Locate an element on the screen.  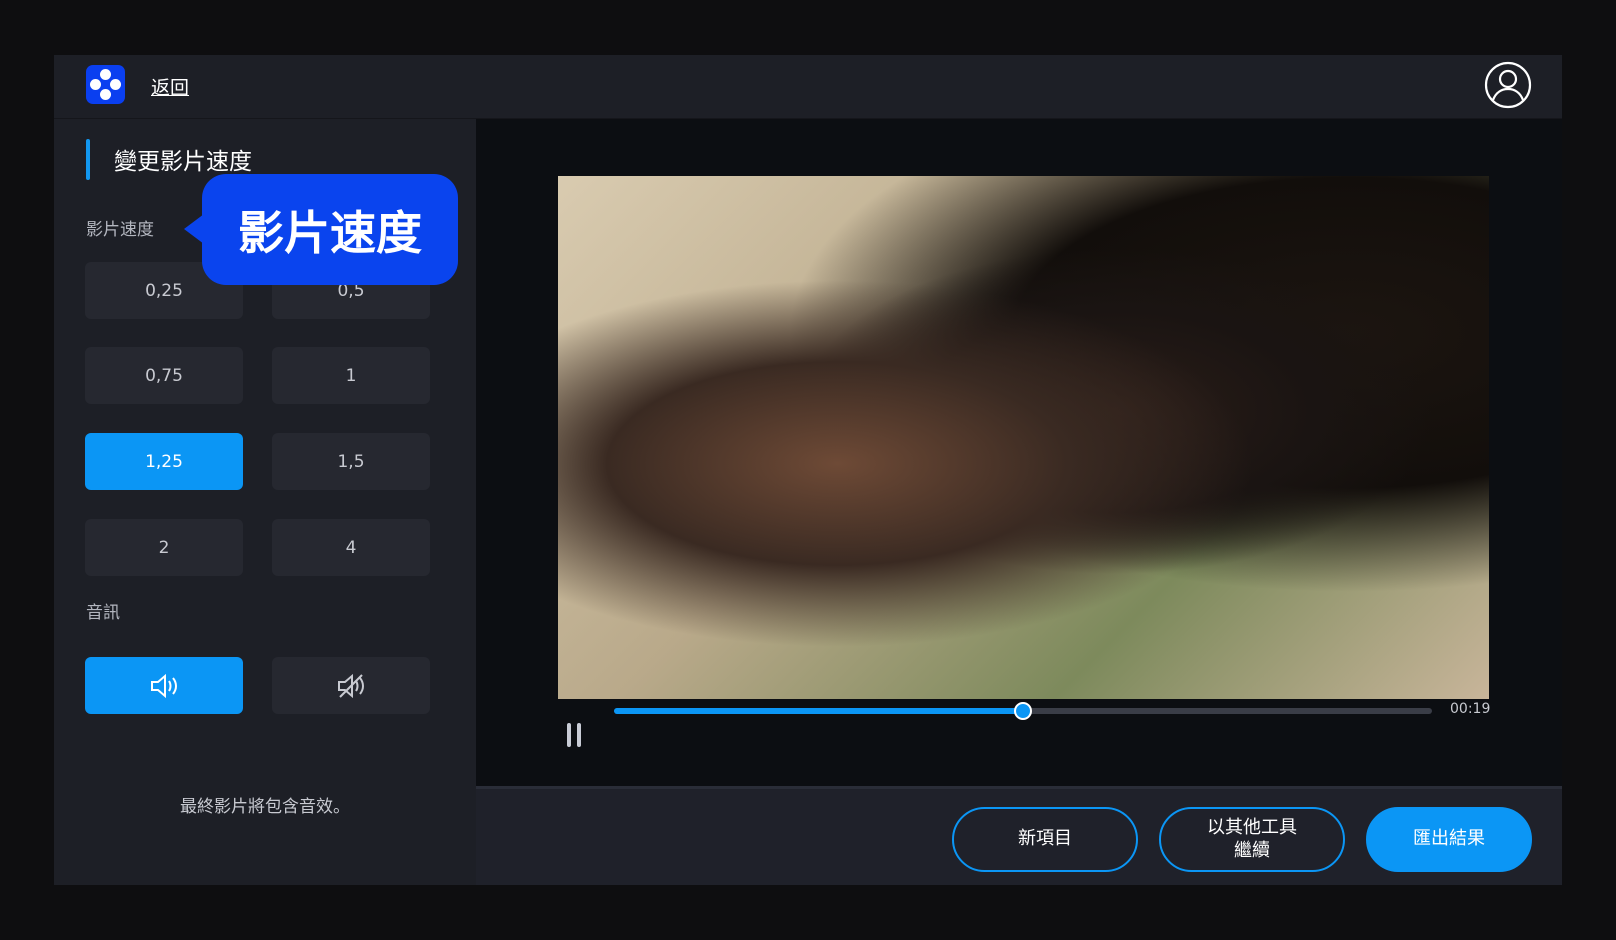
speed-option-1-5: 1,5 is located at coordinates (351, 461).